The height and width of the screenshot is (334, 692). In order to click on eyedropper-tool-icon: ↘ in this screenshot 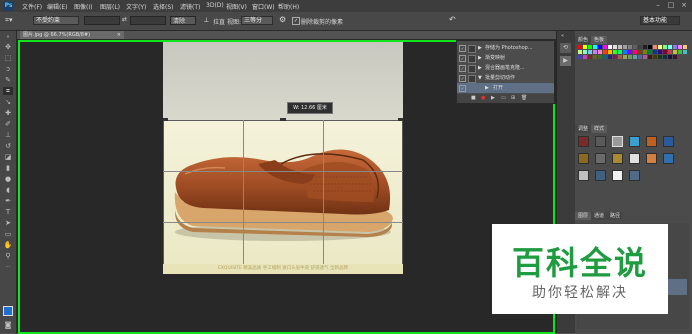, I will do `click(8, 102)`.